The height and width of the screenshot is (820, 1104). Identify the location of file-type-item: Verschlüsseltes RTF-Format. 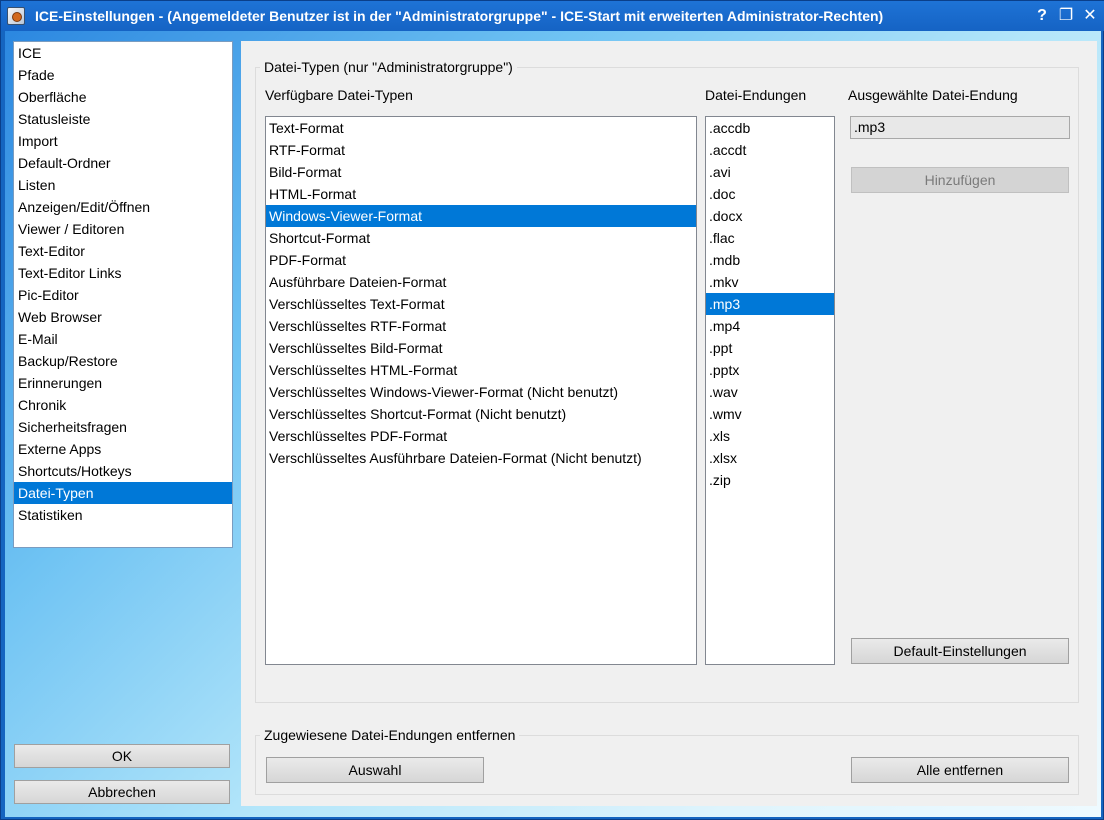
(481, 326).